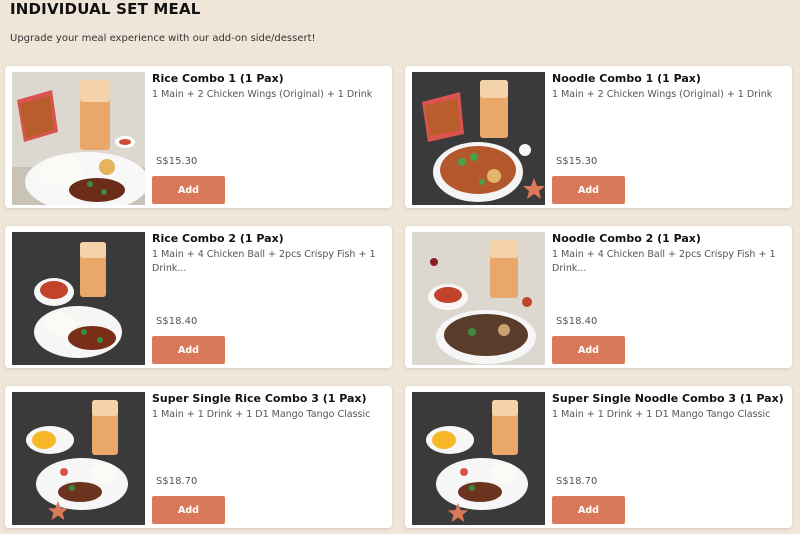 The width and height of the screenshot is (800, 534). What do you see at coordinates (478, 298) in the screenshot?
I see `noodle-combo-2-photo` at bounding box center [478, 298].